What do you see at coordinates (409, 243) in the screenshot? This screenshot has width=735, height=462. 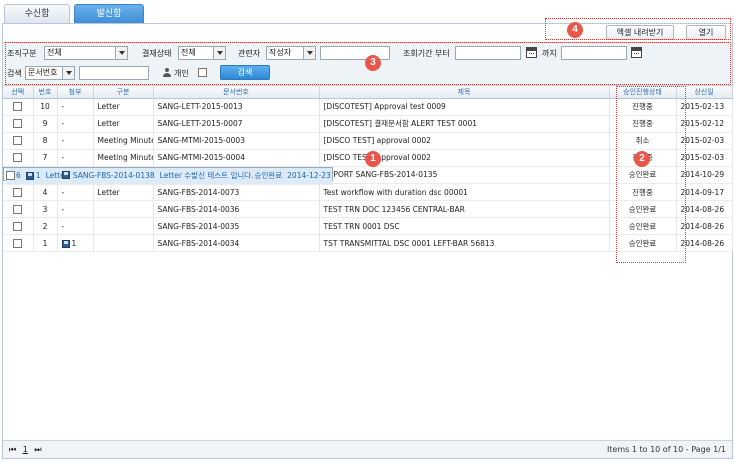 I see `row-title-text: TST TRANSMITTAL DSC 0001 LEFT-BAR 56813` at bounding box center [409, 243].